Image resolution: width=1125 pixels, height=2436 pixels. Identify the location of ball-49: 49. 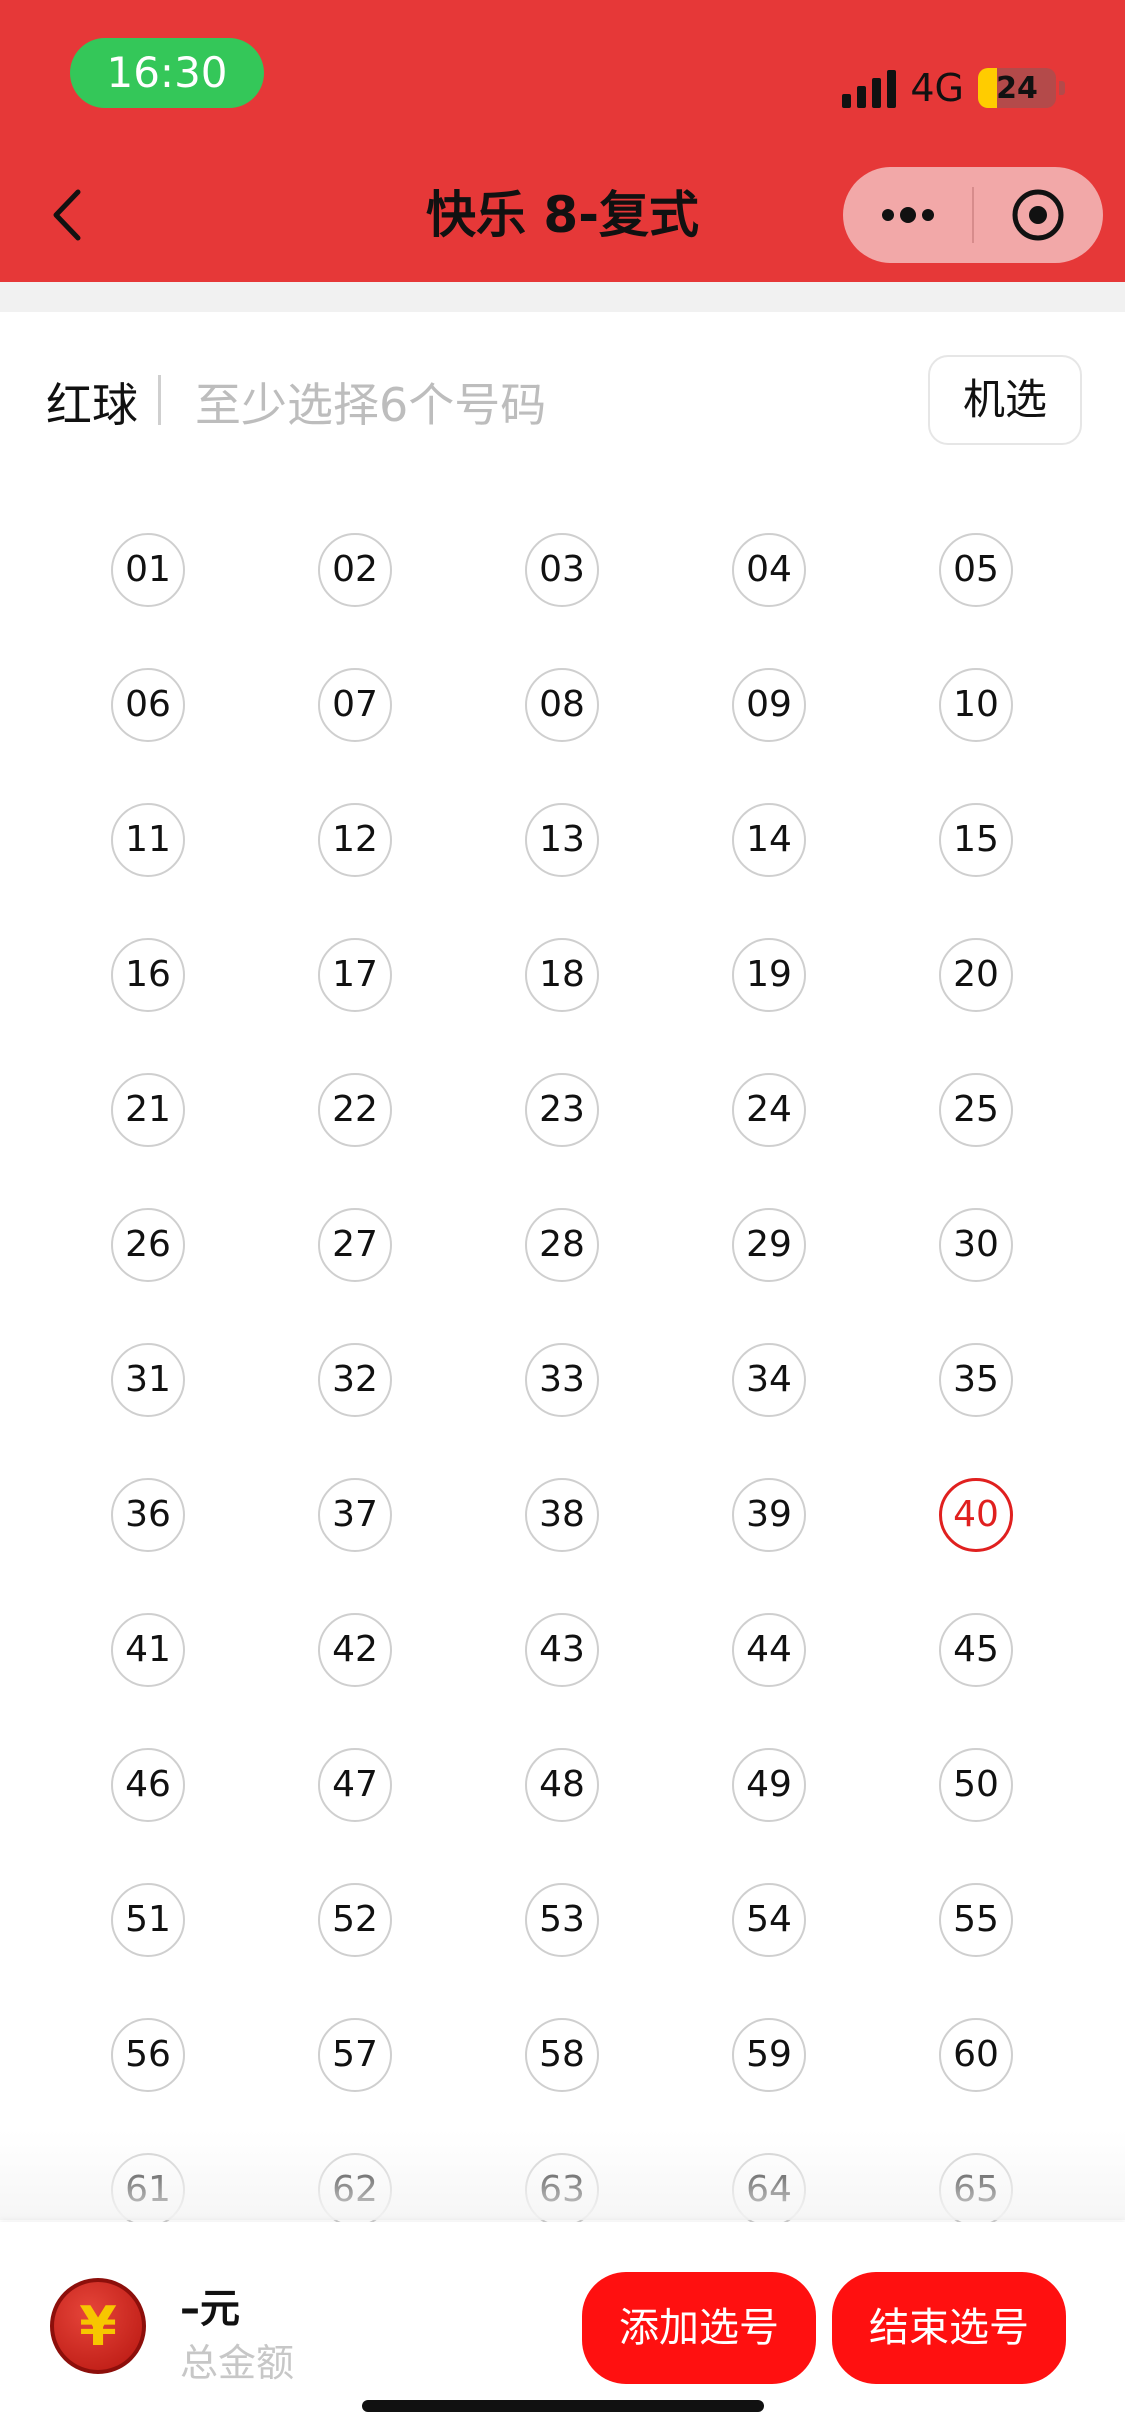
(769, 1785).